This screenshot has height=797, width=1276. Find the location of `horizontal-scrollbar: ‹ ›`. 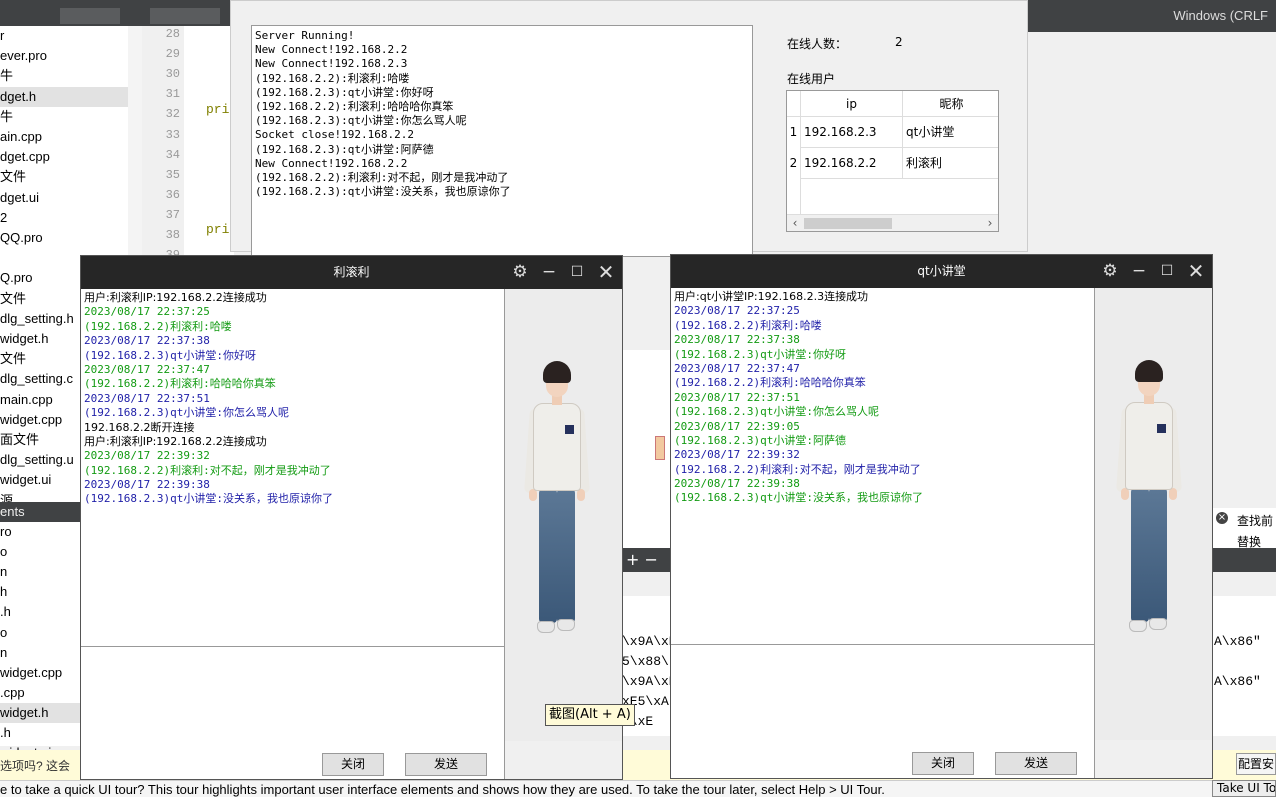

horizontal-scrollbar: ‹ › is located at coordinates (892, 222).